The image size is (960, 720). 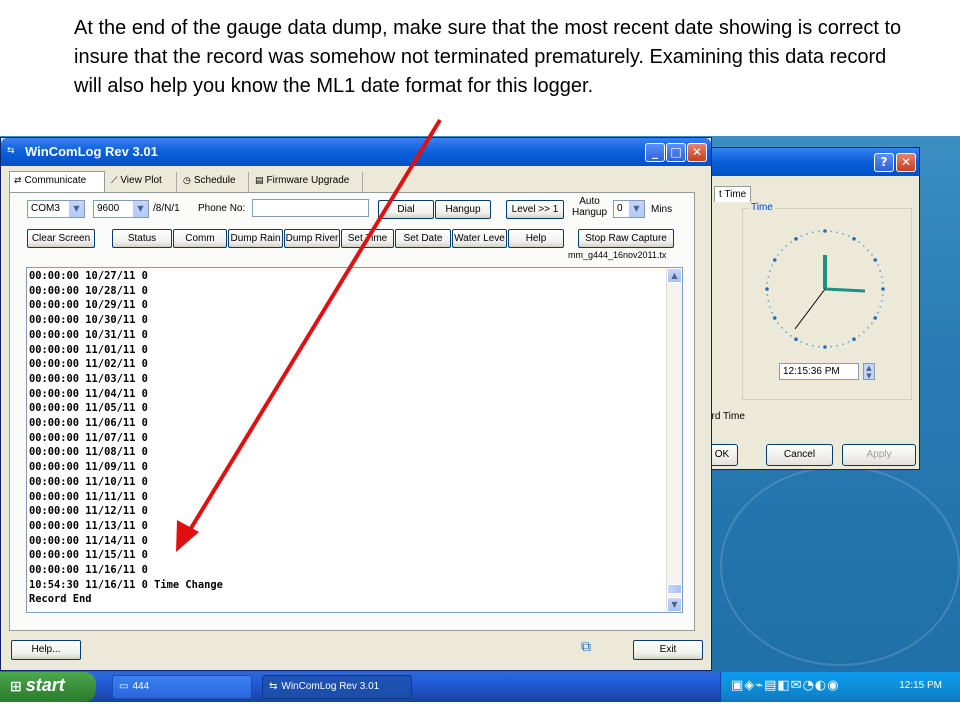 What do you see at coordinates (799, 455) in the screenshot?
I see `cancel-button: Cancel` at bounding box center [799, 455].